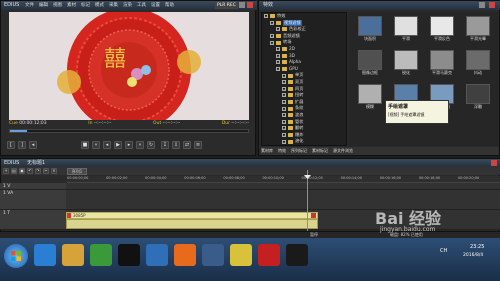 The height and width of the screenshot is (281, 500). What do you see at coordinates (22, 171) in the screenshot?
I see `save-icon: ▣` at bounding box center [22, 171].